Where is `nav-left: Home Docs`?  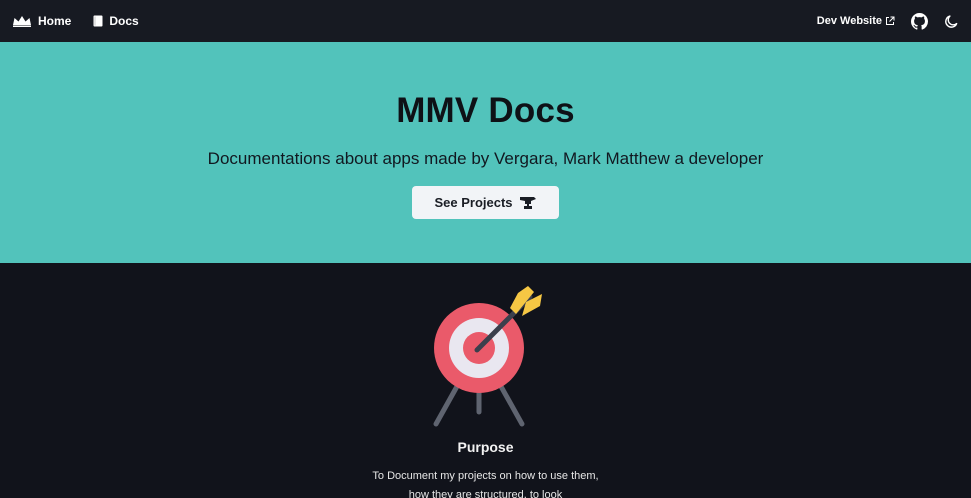 nav-left: Home Docs is located at coordinates (75, 21).